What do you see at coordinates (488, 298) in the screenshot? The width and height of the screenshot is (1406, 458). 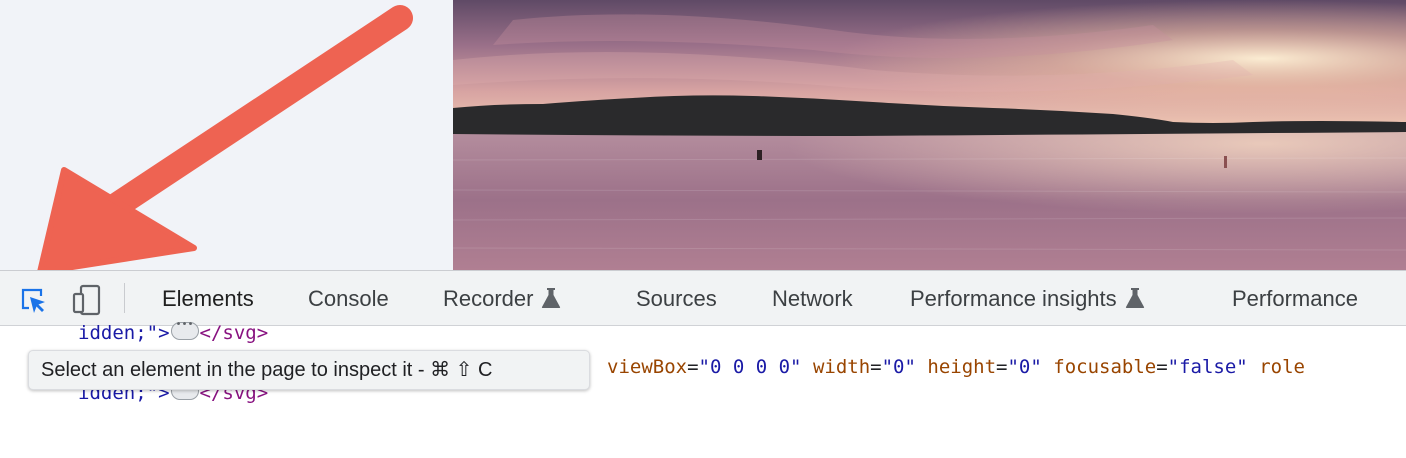 I see `tab-label: Recorder` at bounding box center [488, 298].